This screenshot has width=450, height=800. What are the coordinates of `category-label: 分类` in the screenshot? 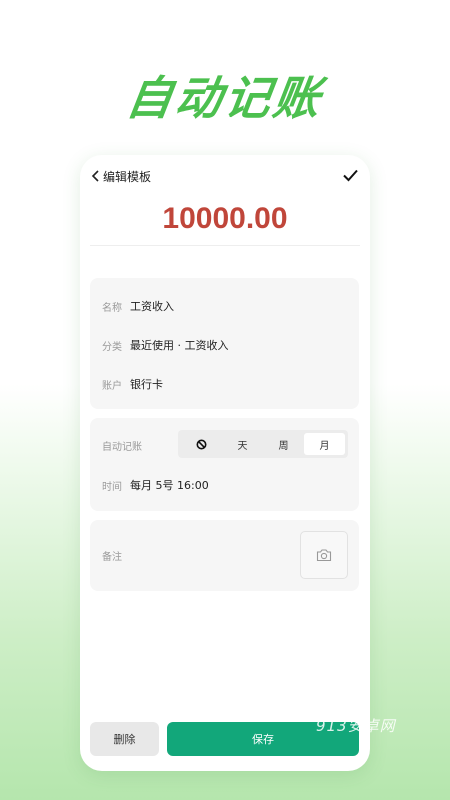 It's located at (112, 347).